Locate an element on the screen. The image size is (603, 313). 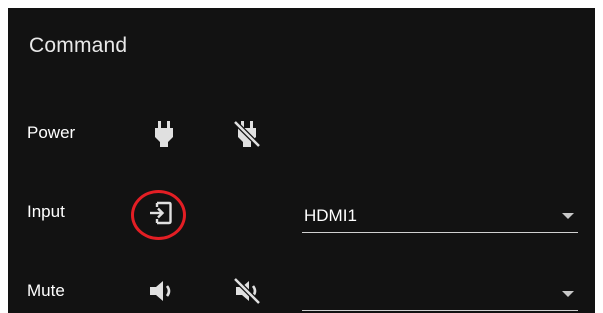
mute-select is located at coordinates (440, 292).